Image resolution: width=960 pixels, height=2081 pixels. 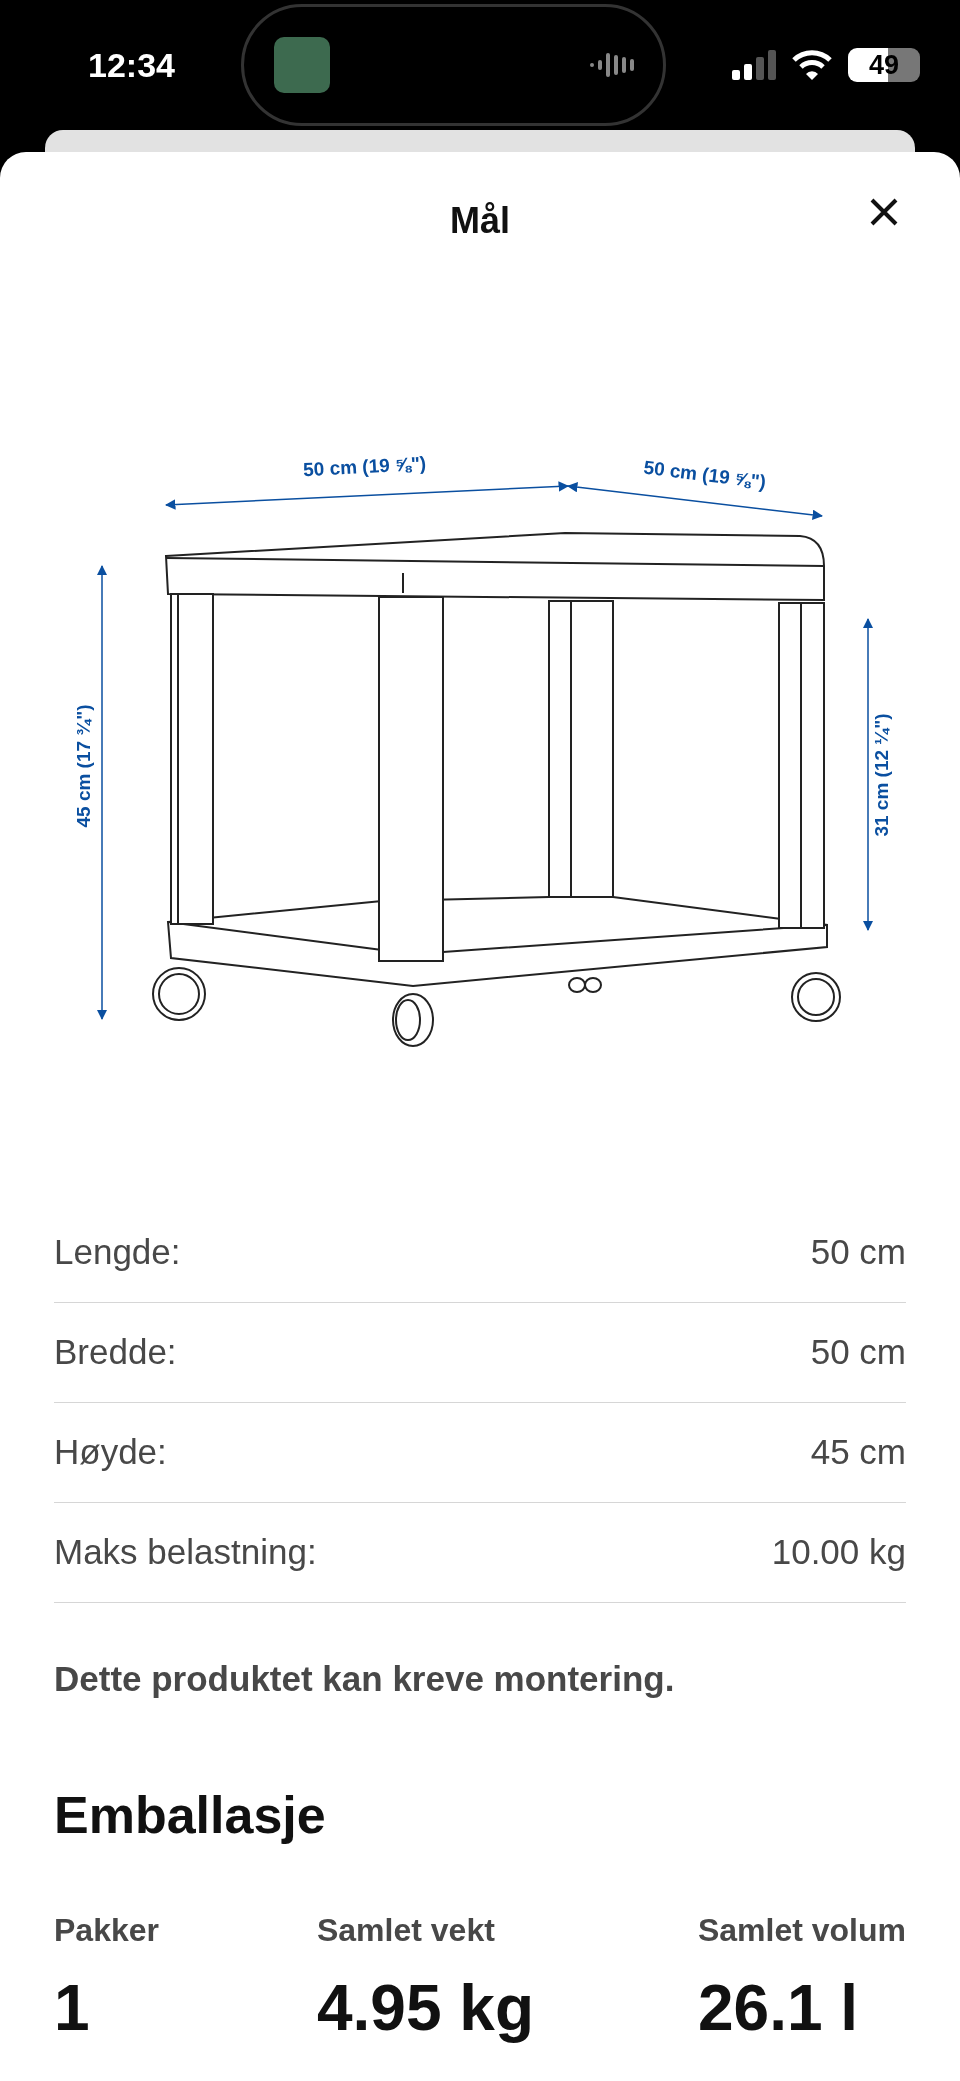 What do you see at coordinates (117, 1252) in the screenshot?
I see `dimension-name: Lengde:` at bounding box center [117, 1252].